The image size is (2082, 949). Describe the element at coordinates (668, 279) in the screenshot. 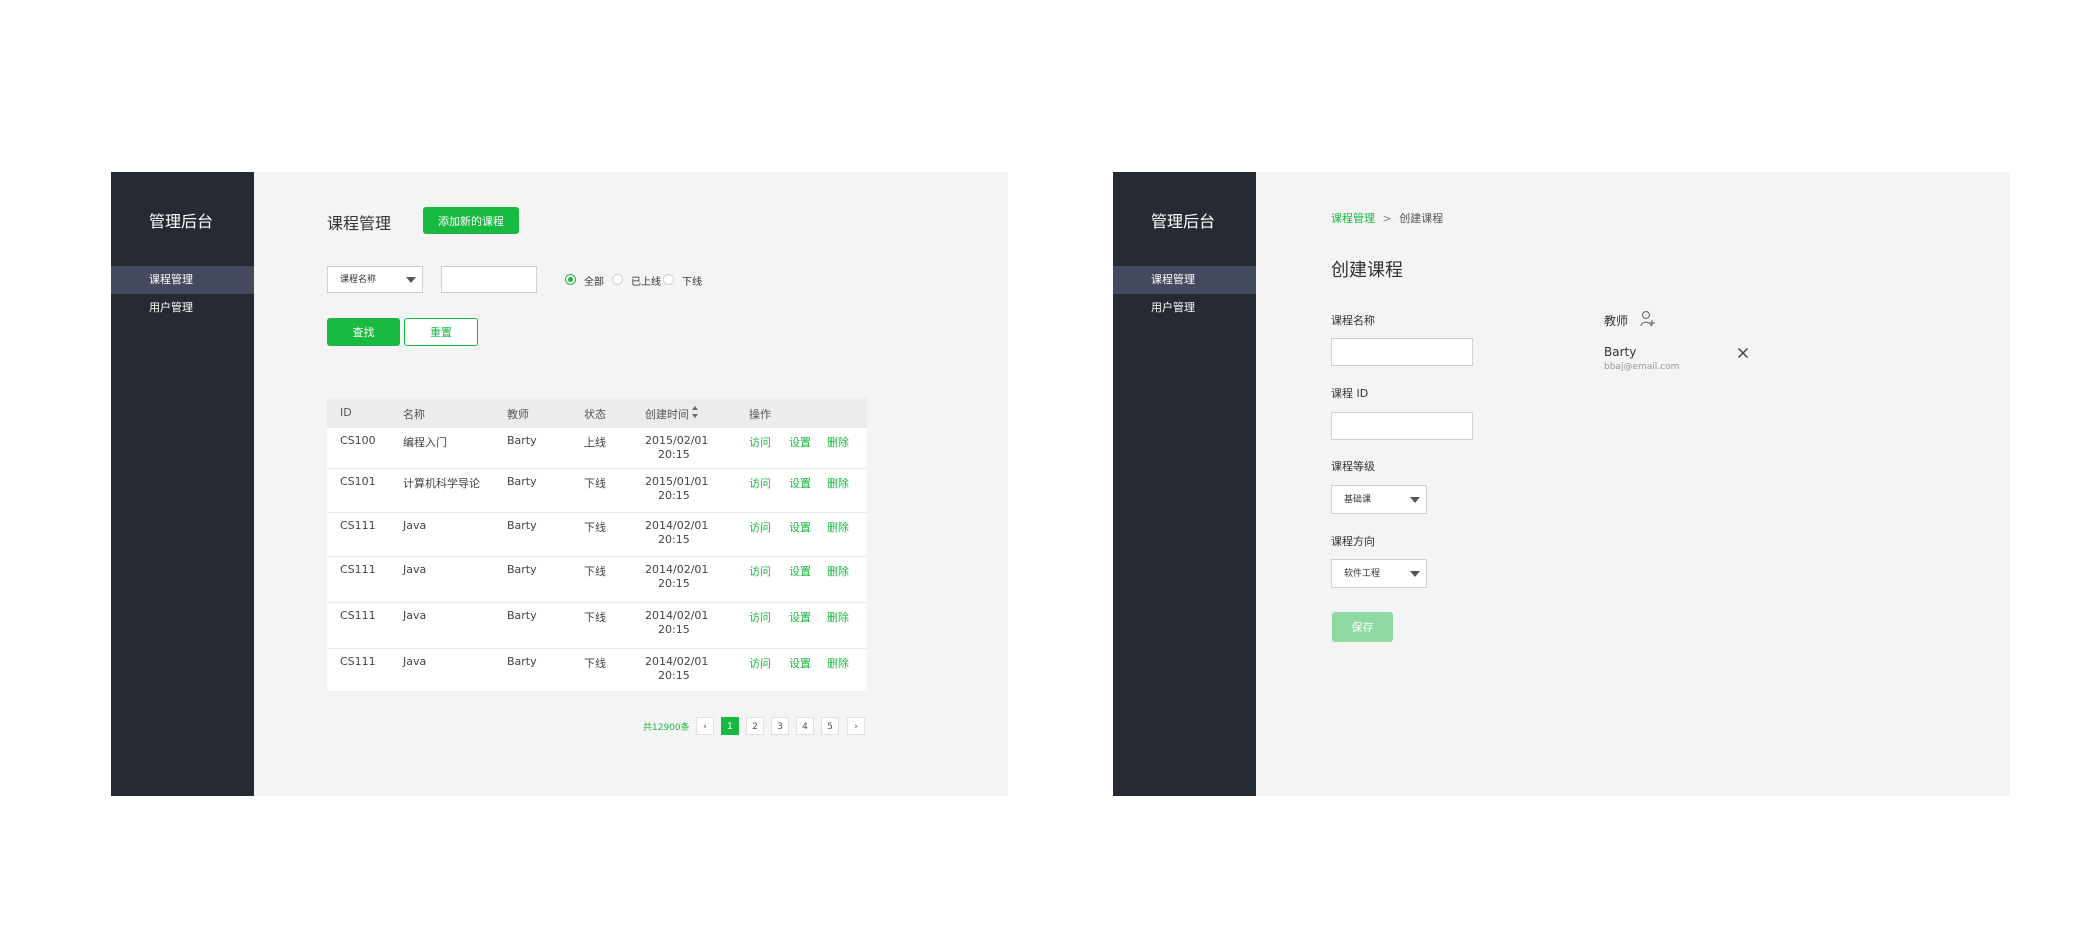

I see `radio-offline` at that location.